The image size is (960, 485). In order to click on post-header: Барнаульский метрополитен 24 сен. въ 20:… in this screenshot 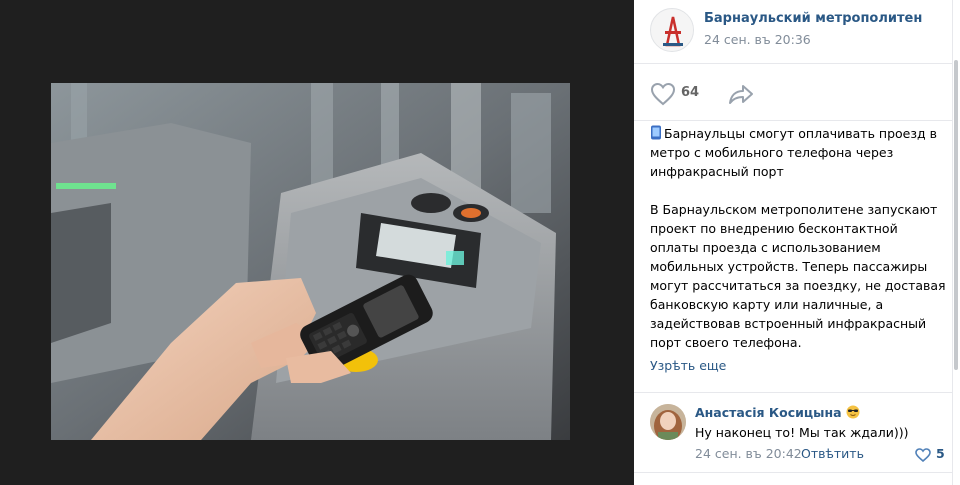, I will do `click(793, 32)`.